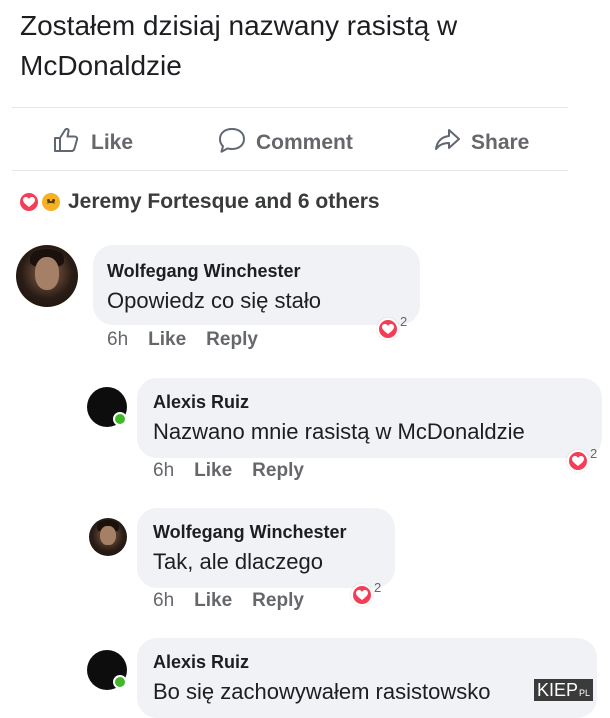  What do you see at coordinates (224, 201) in the screenshot?
I see `reactions-summary-text: Jeremy Fortesque and 6 others` at bounding box center [224, 201].